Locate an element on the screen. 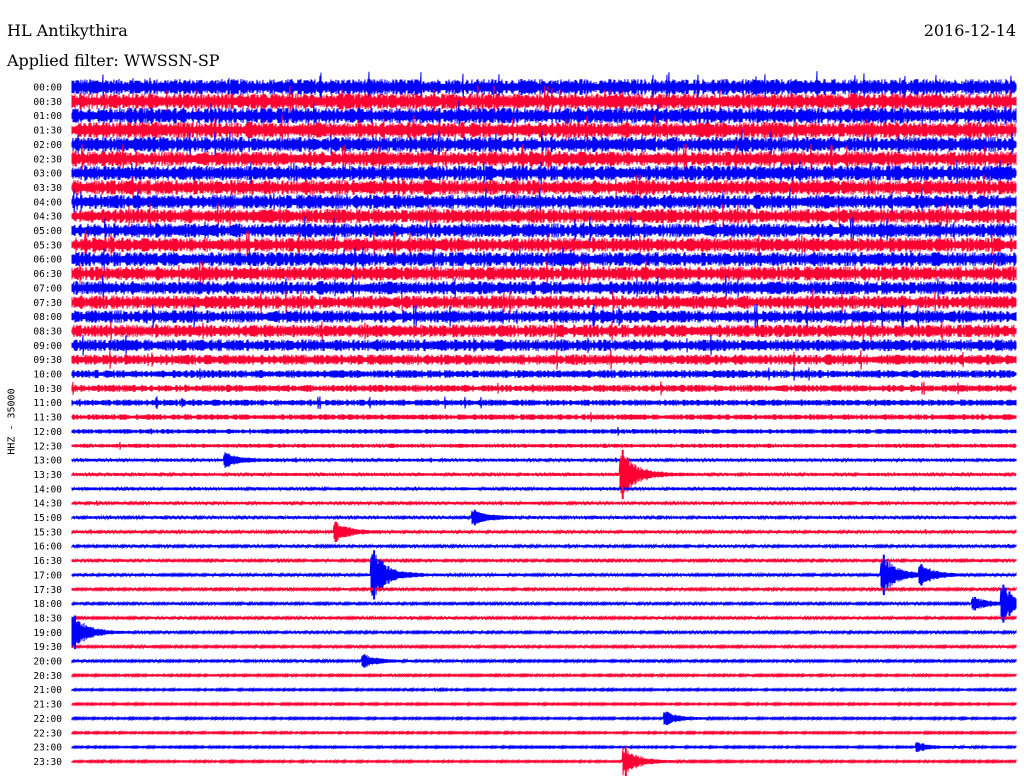 This screenshot has height=780, width=1024. time-tick-label: 21:00 is located at coordinates (47, 690).